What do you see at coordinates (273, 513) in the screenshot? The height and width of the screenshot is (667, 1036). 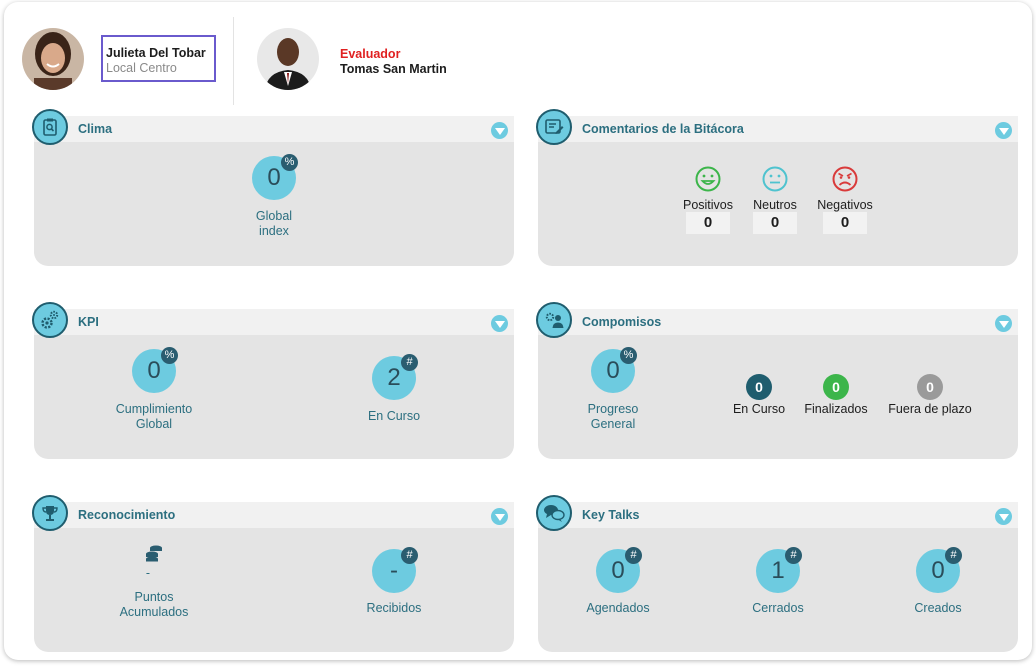 I see `reconocimiento-card-header: Reconocimiento` at bounding box center [273, 513].